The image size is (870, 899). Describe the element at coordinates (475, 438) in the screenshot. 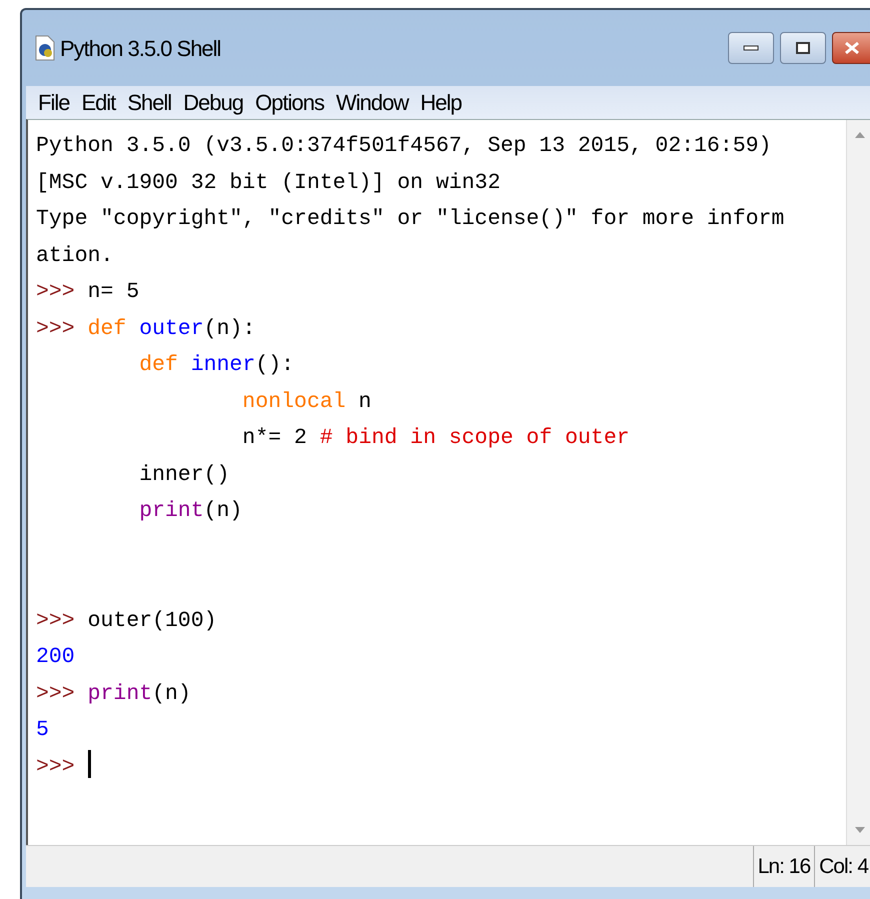

I see `code-comment: # bind in scope of outer` at that location.